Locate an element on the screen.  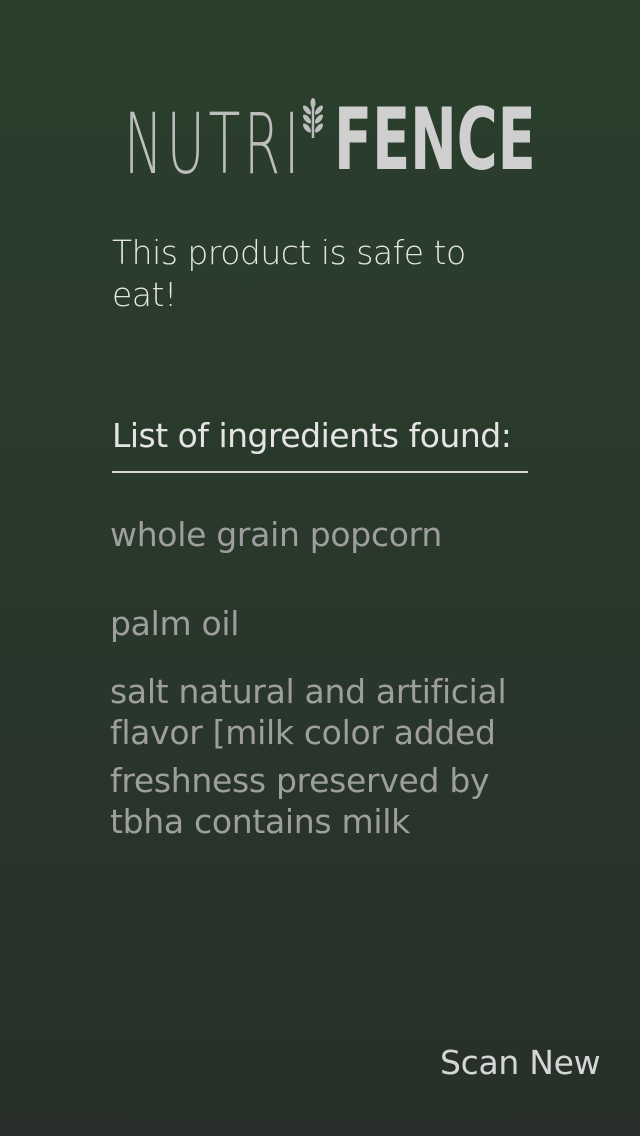
ingredient-item: palm oil is located at coordinates (175, 623).